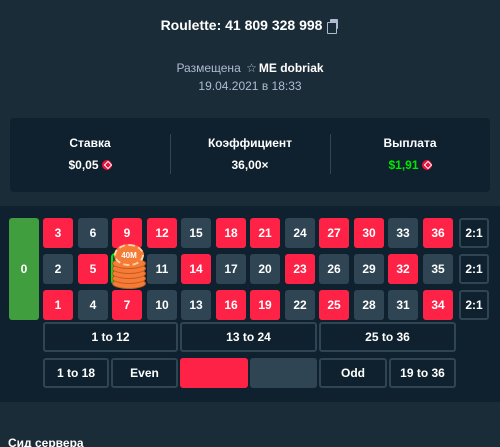 Image resolution: width=500 pixels, height=447 pixels. I want to click on star-icon: ☆, so click(251, 68).